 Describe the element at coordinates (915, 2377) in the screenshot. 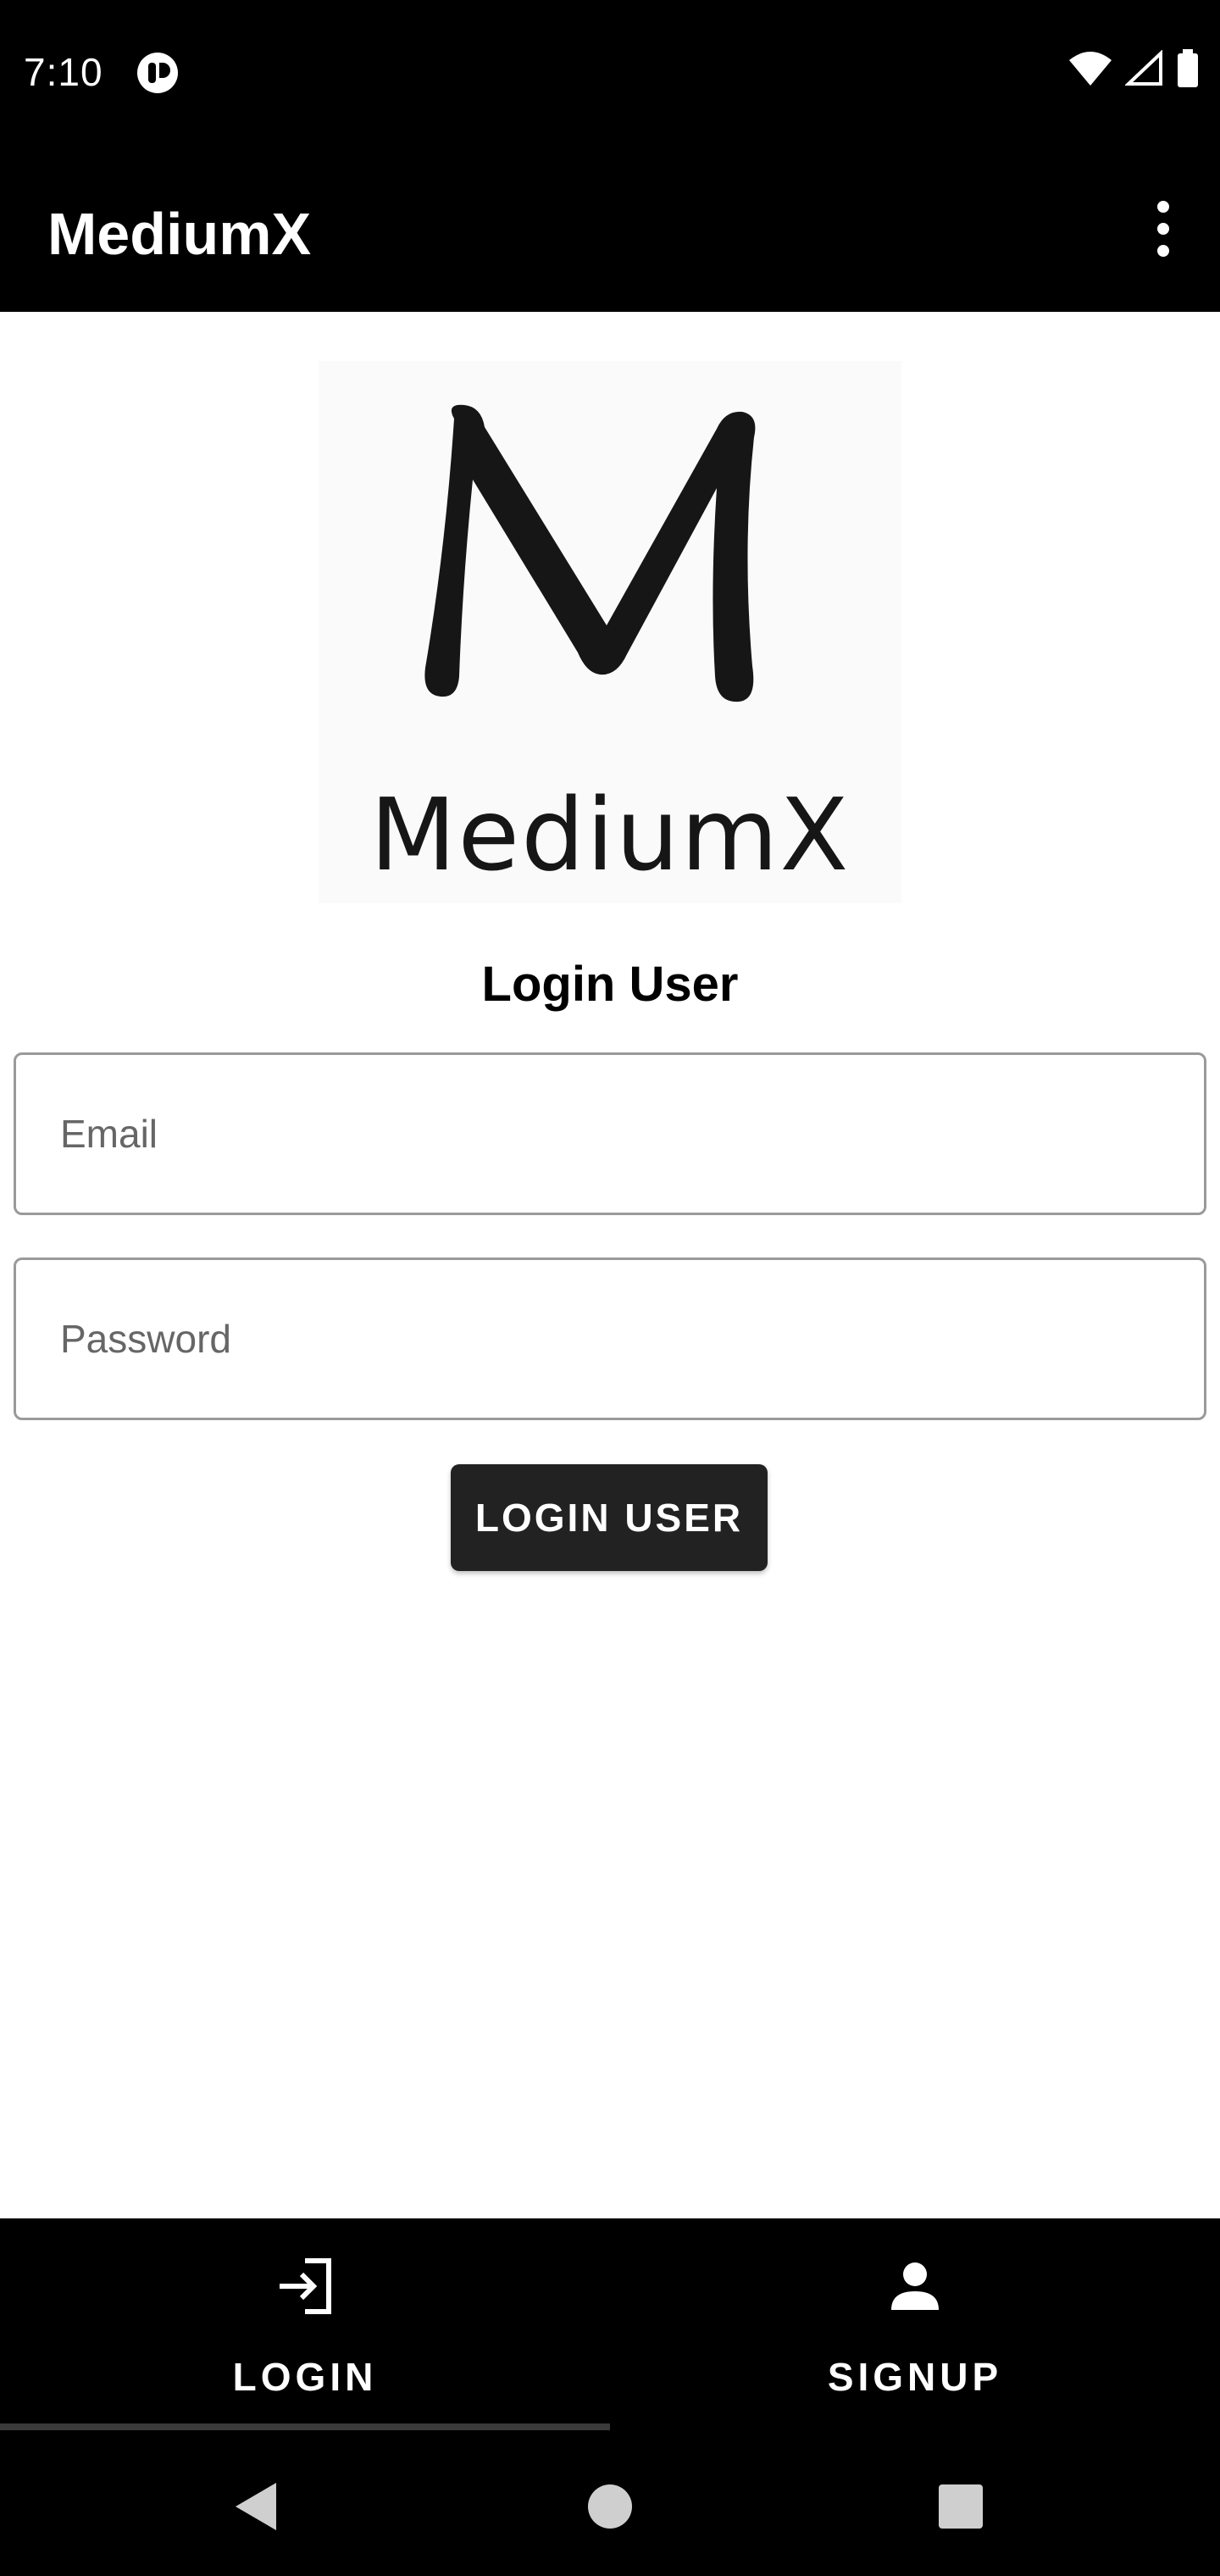

I see `nav-label-signup: SIGNUP` at that location.